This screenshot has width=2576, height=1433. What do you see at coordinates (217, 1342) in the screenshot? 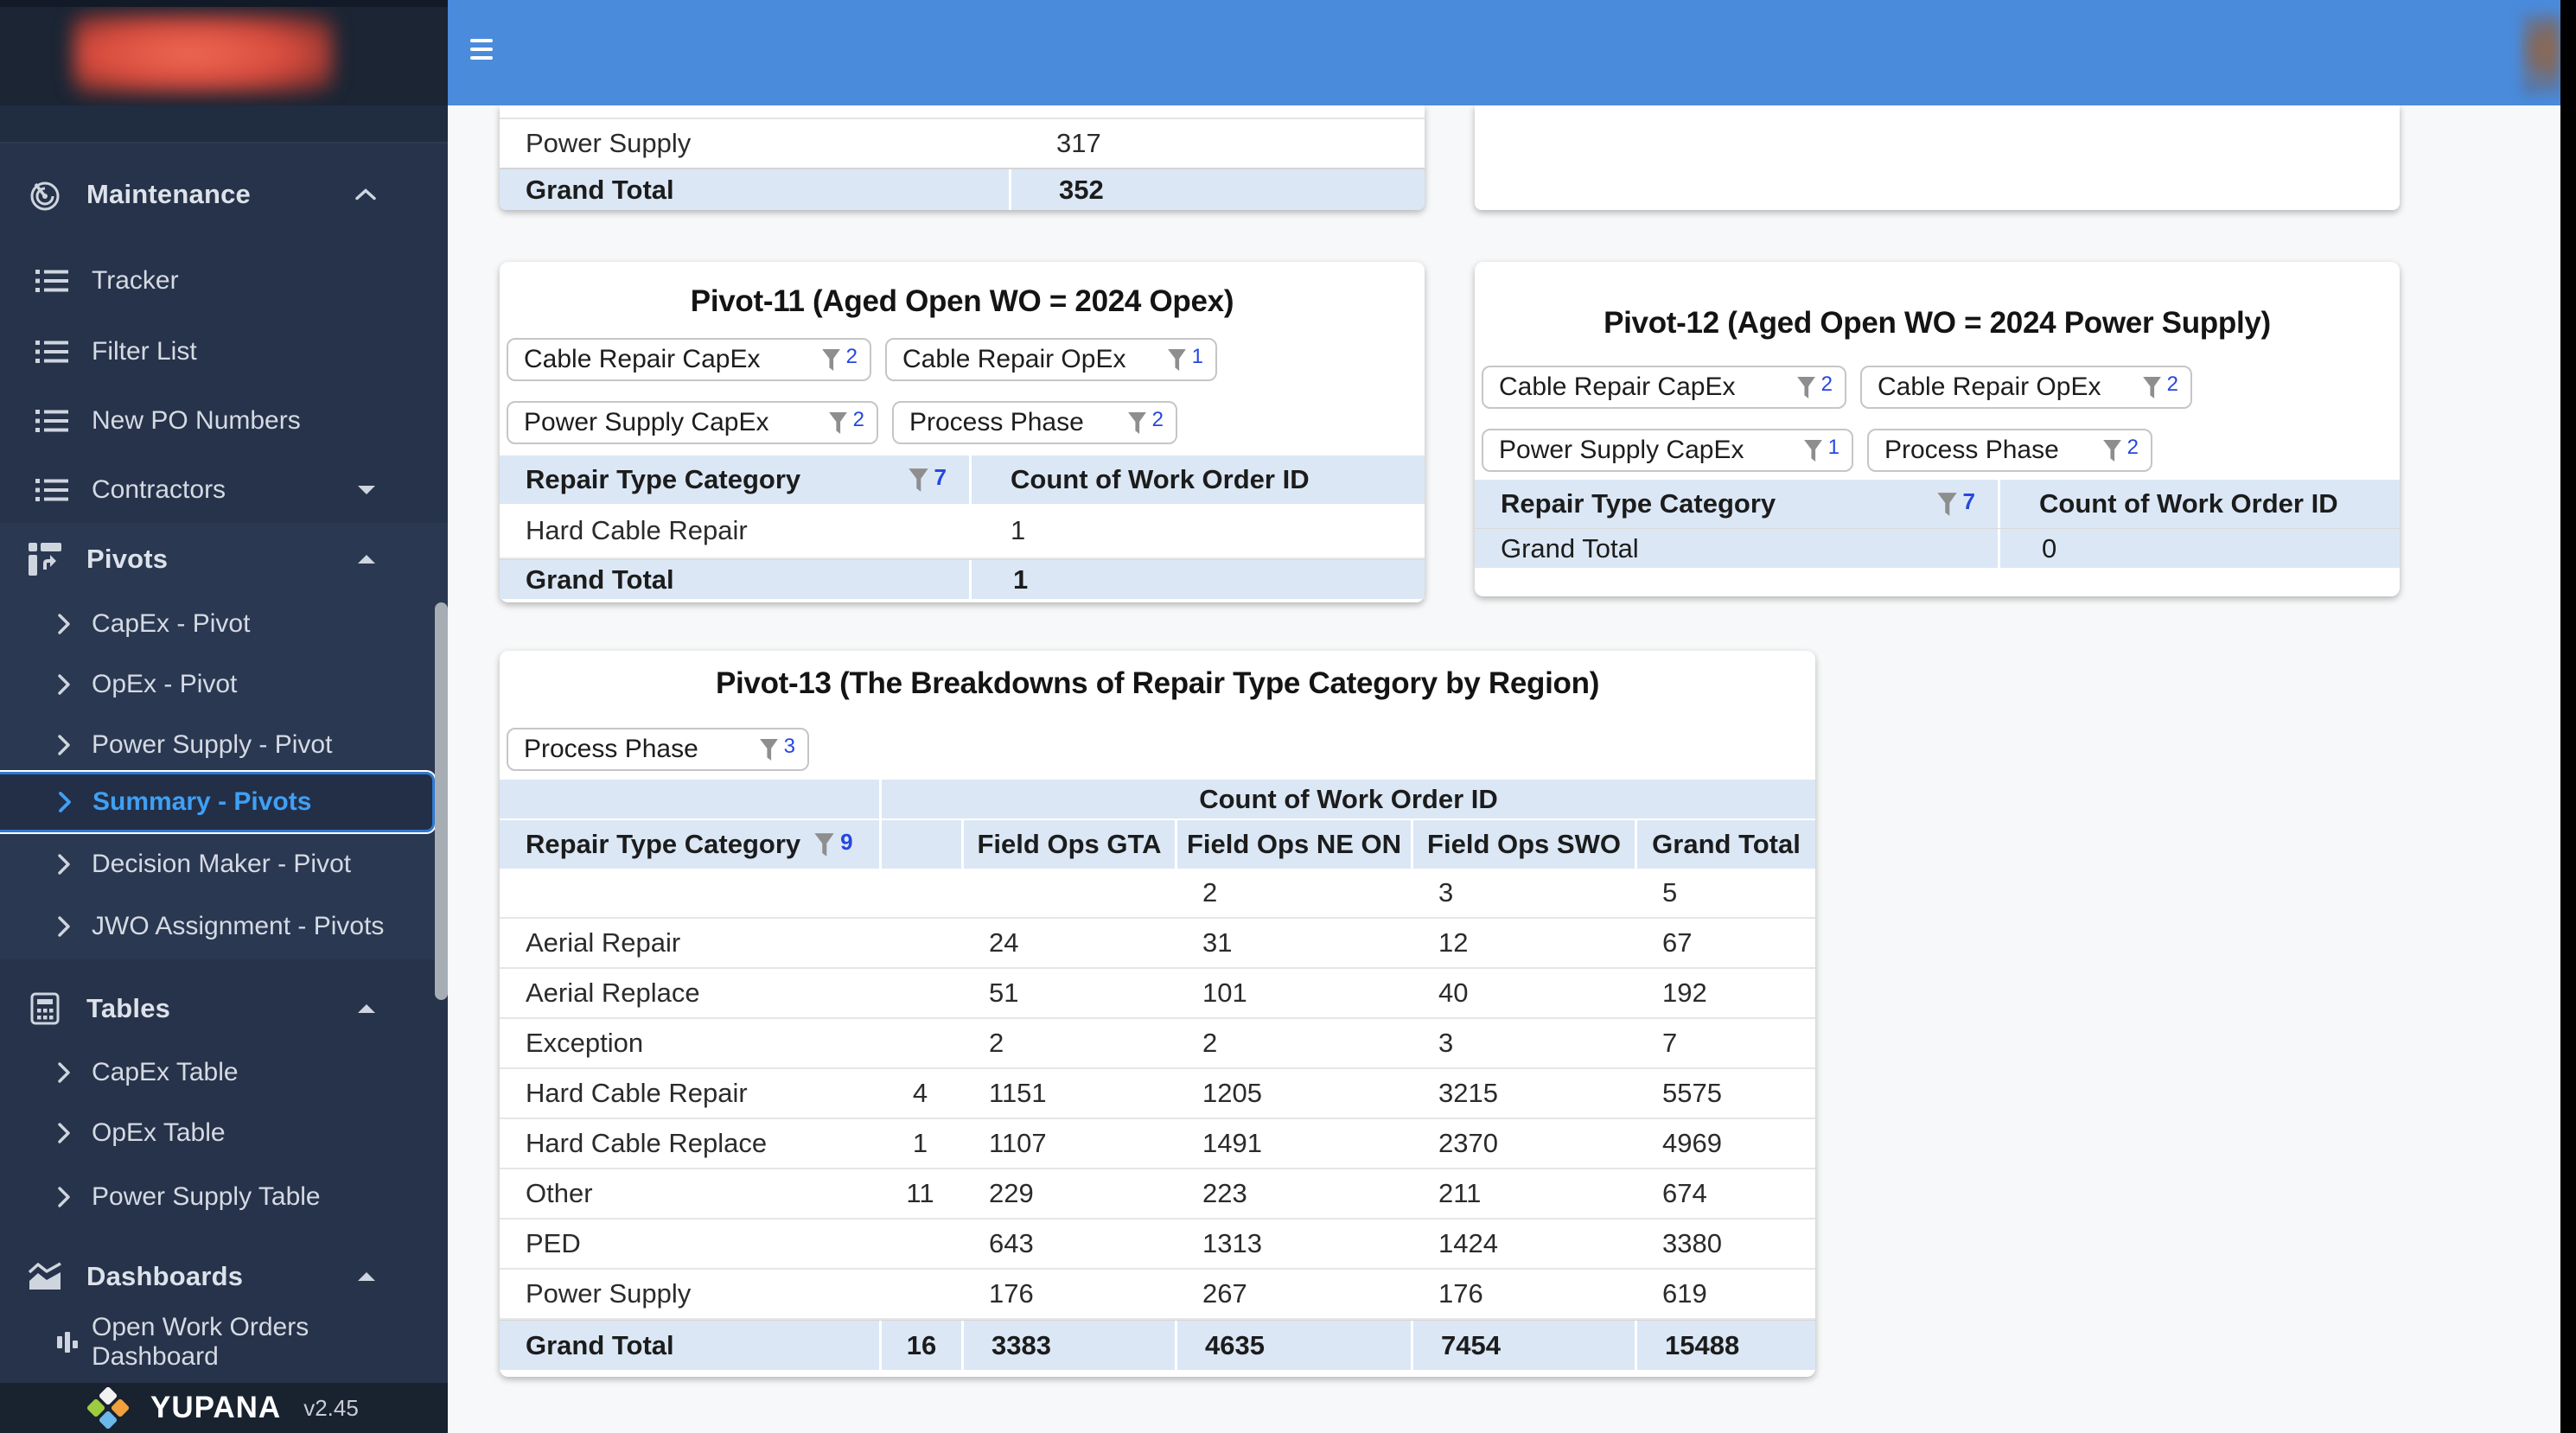
I see `sidebar-item-open-work-orders-dashboard: Open Work Orders Dashboard` at bounding box center [217, 1342].